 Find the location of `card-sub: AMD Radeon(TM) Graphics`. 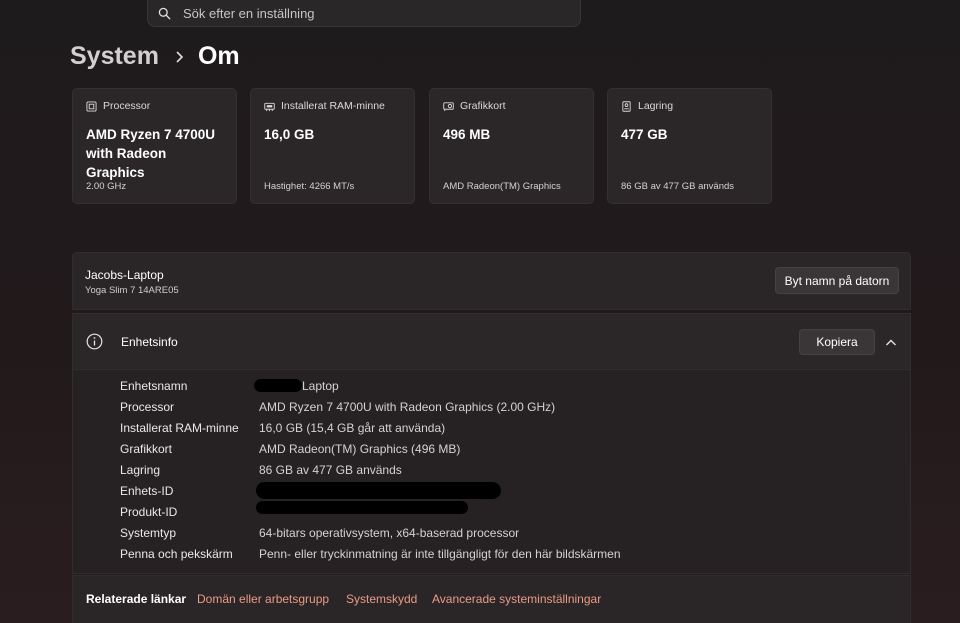

card-sub: AMD Radeon(TM) Graphics is located at coordinates (502, 186).